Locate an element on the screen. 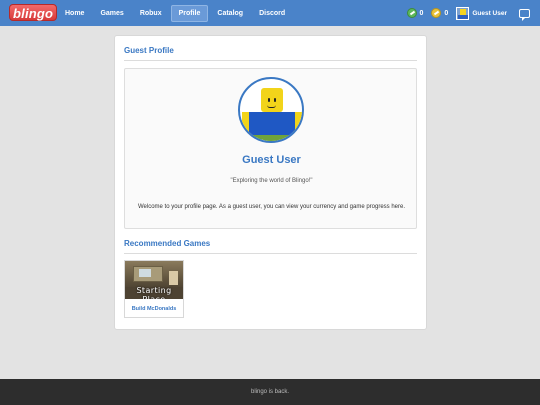 The height and width of the screenshot is (405, 540). nav-games: Games is located at coordinates (111, 13).